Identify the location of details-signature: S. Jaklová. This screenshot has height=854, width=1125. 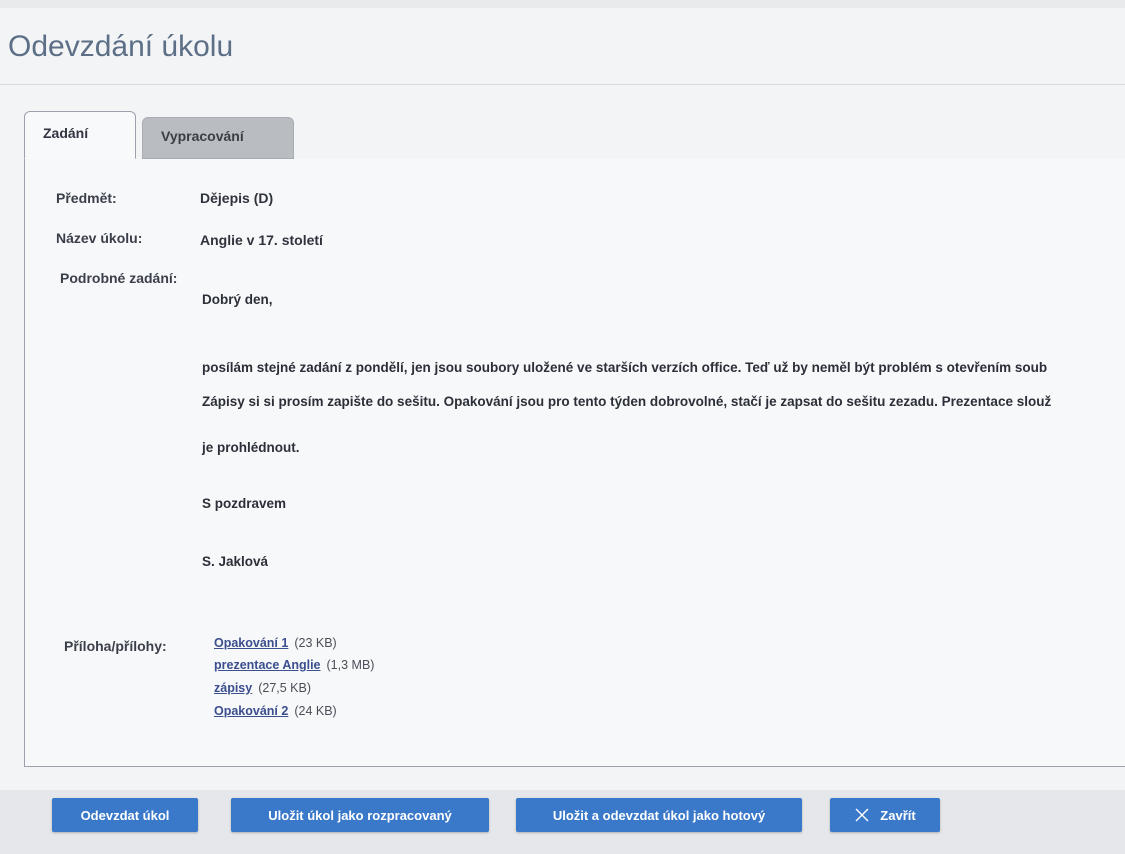
(235, 561).